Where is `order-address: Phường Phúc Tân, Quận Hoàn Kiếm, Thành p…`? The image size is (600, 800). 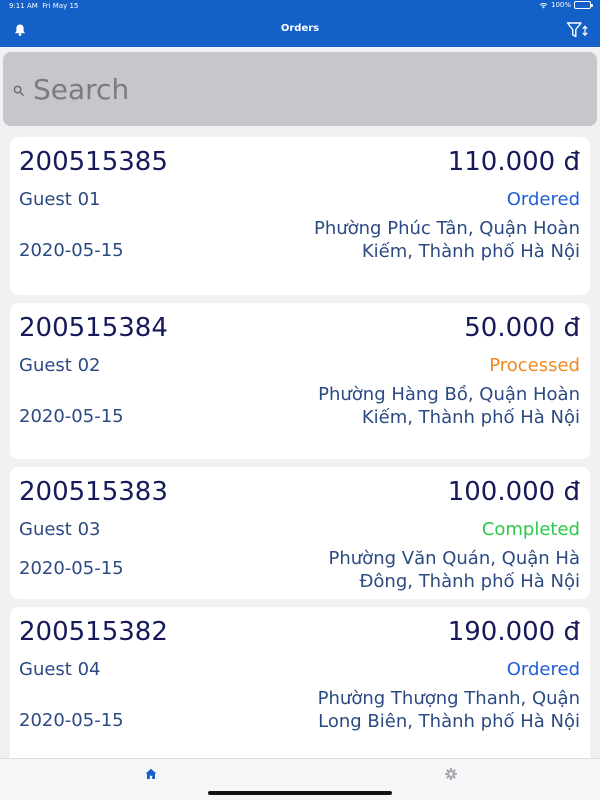
order-address: Phường Phúc Tân, Quận Hoàn Kiếm, Thành p… is located at coordinates (446, 240).